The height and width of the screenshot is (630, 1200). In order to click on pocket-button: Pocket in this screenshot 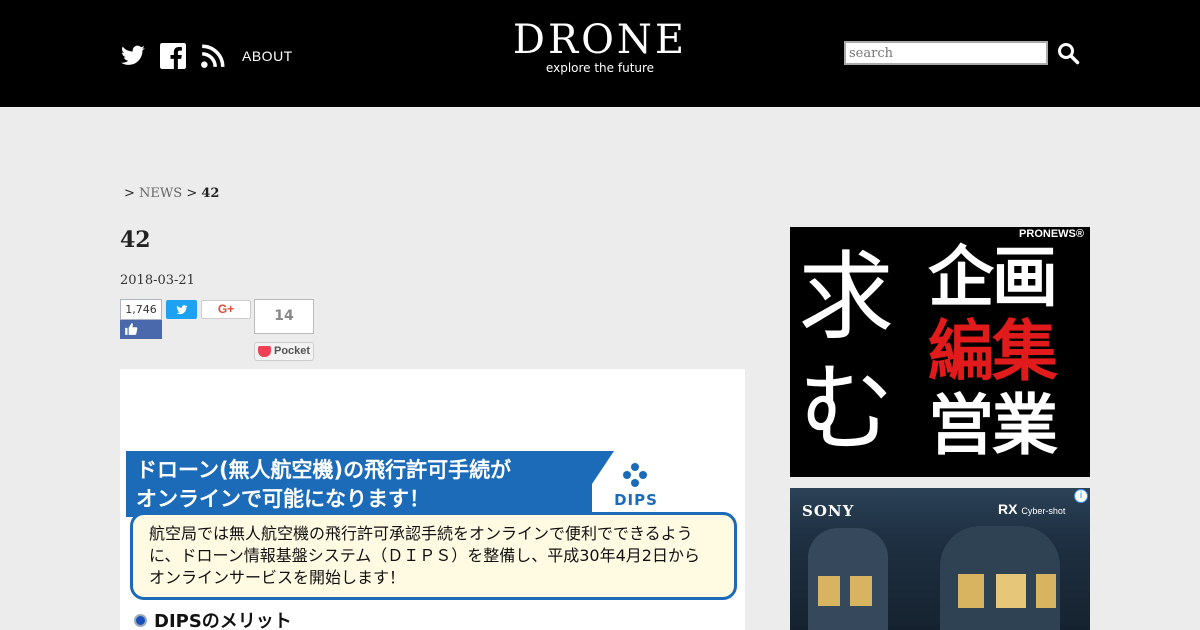, I will do `click(284, 351)`.